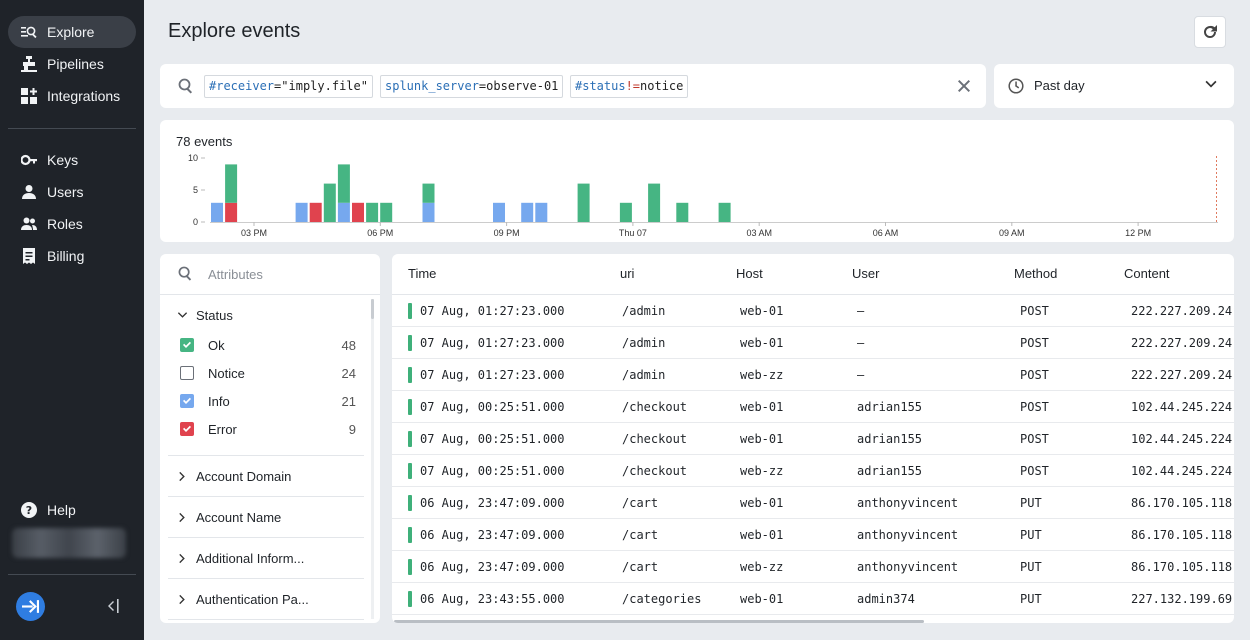 This screenshot has height=640, width=1250. I want to click on cell-host: web-01, so click(762, 311).